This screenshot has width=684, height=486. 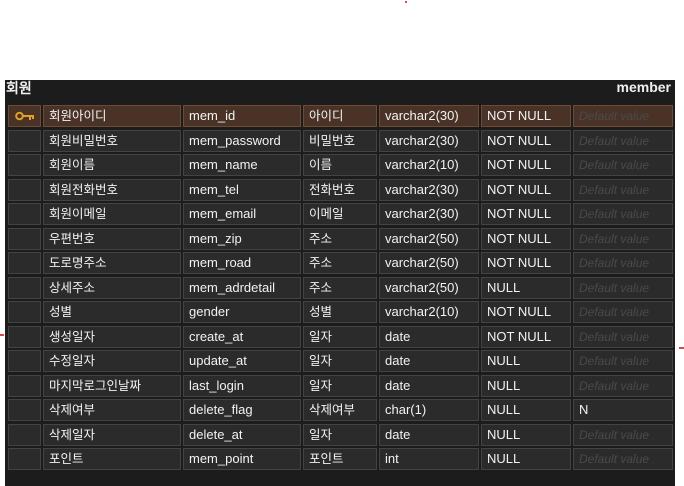 I want to click on column-row: 생성일자 create_at 일자 date NOT NULL Default value, so click(x=340, y=338).